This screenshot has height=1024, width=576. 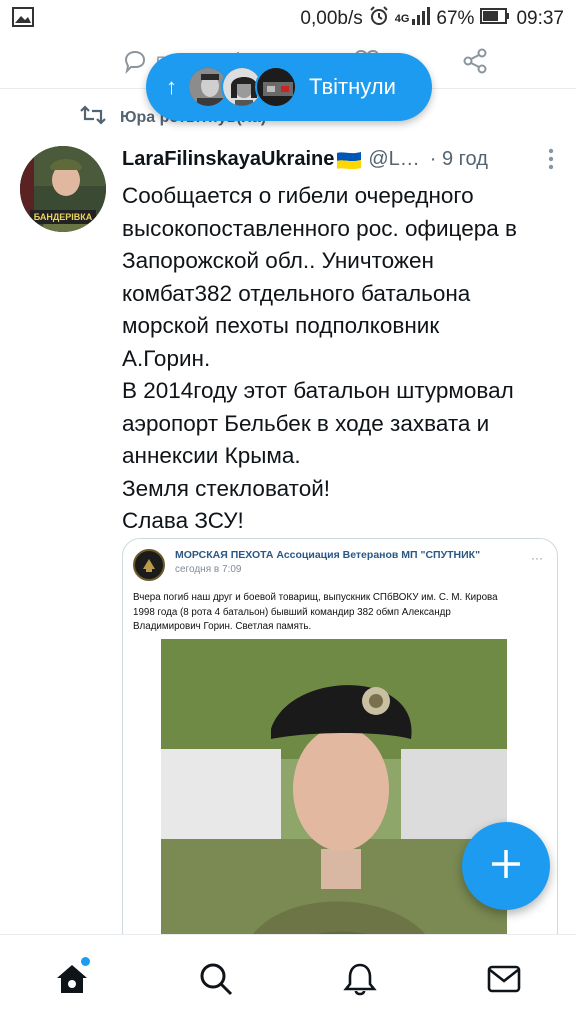 I want to click on avatar-caption: БАНДЕРІВКА, so click(x=63, y=217).